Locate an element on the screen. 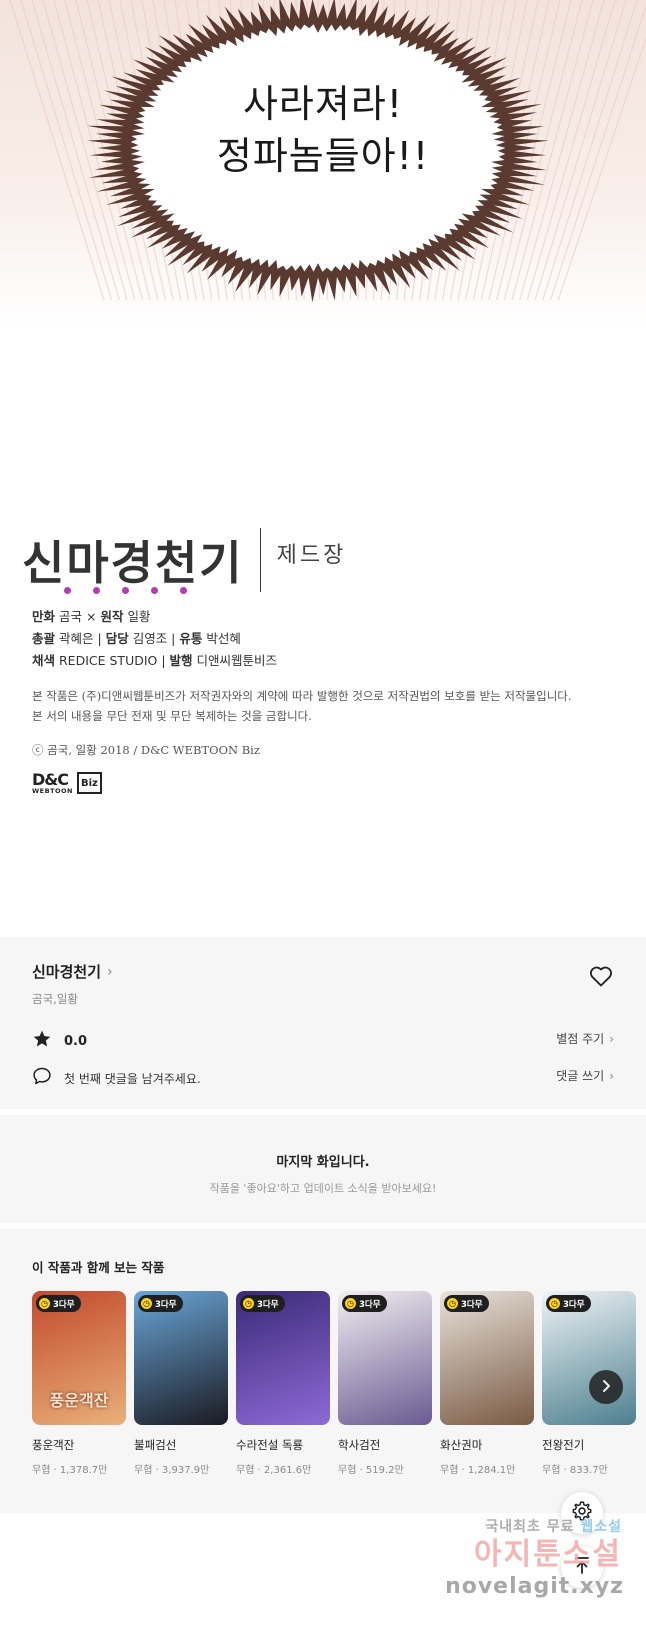 The image size is (646, 1631). rate-button: 별점 주기 › is located at coordinates (585, 1038).